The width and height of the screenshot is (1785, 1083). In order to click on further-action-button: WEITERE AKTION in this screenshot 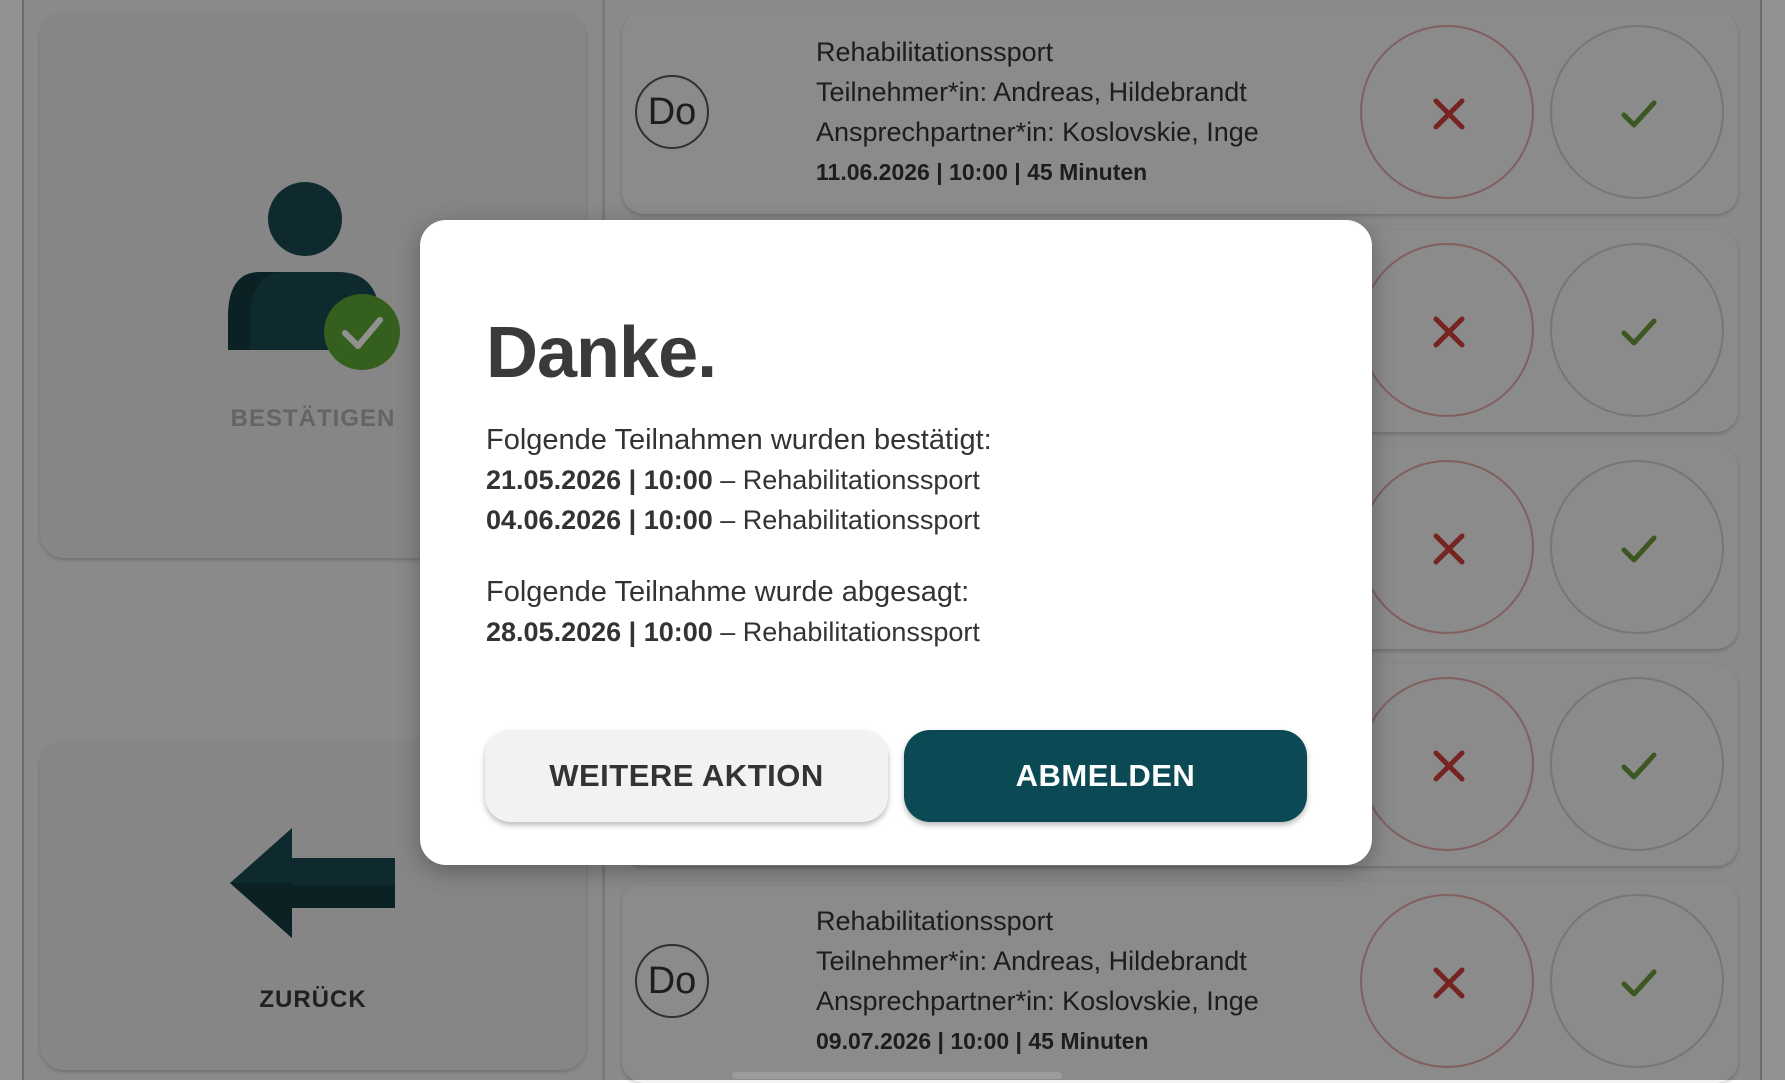, I will do `click(686, 776)`.